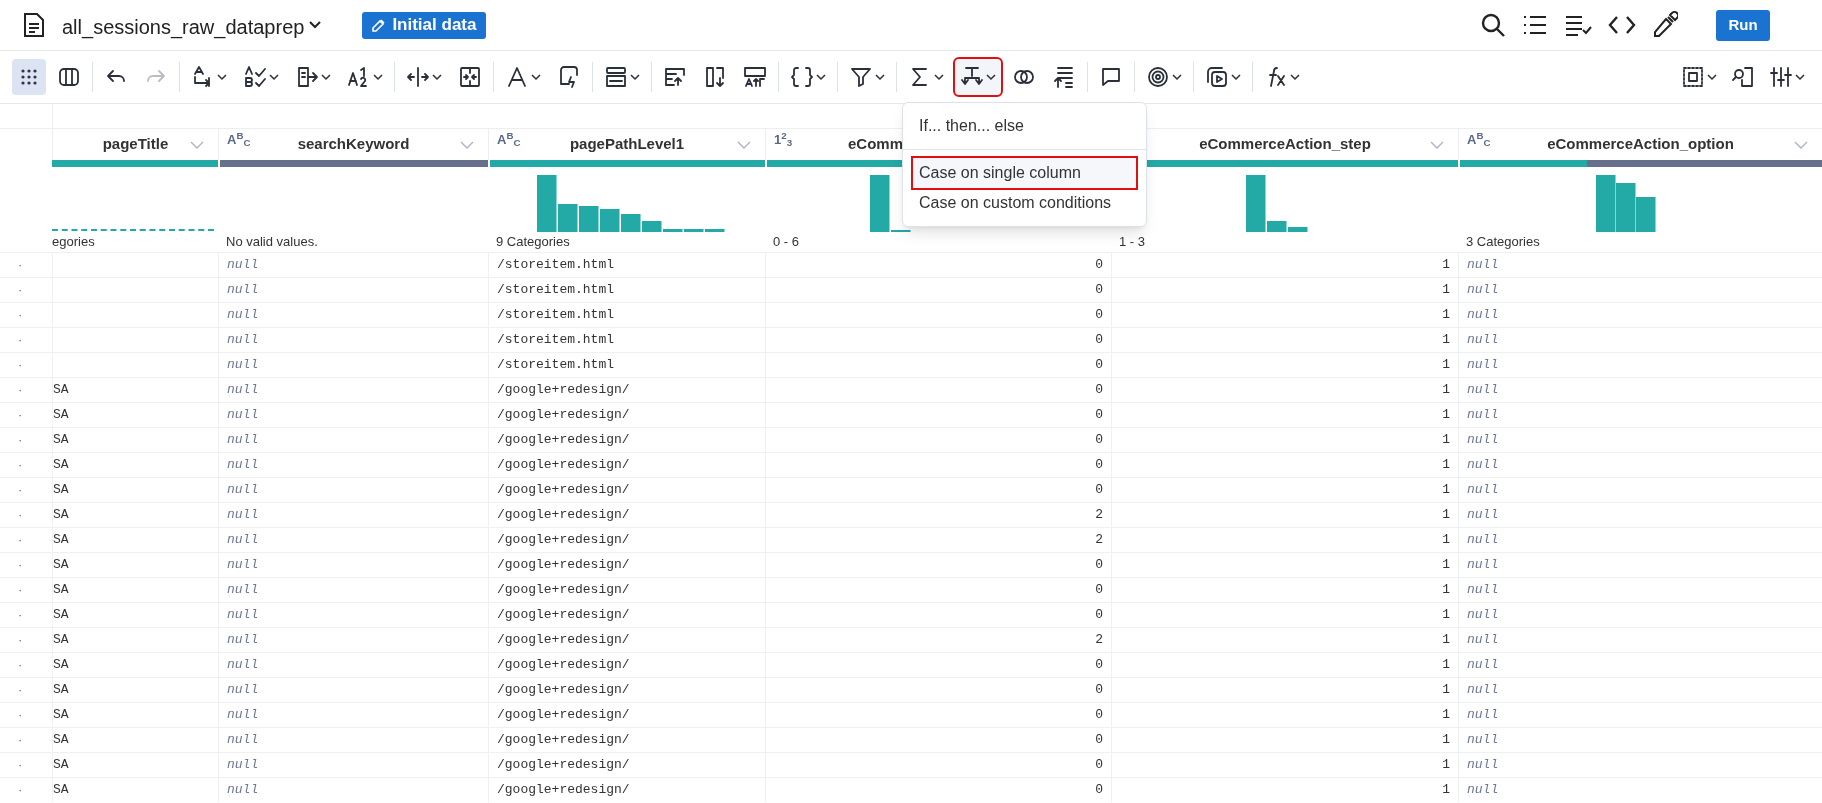 Image resolution: width=1822 pixels, height=803 pixels. I want to click on column-summary: 1 - 3, so click(1132, 242).